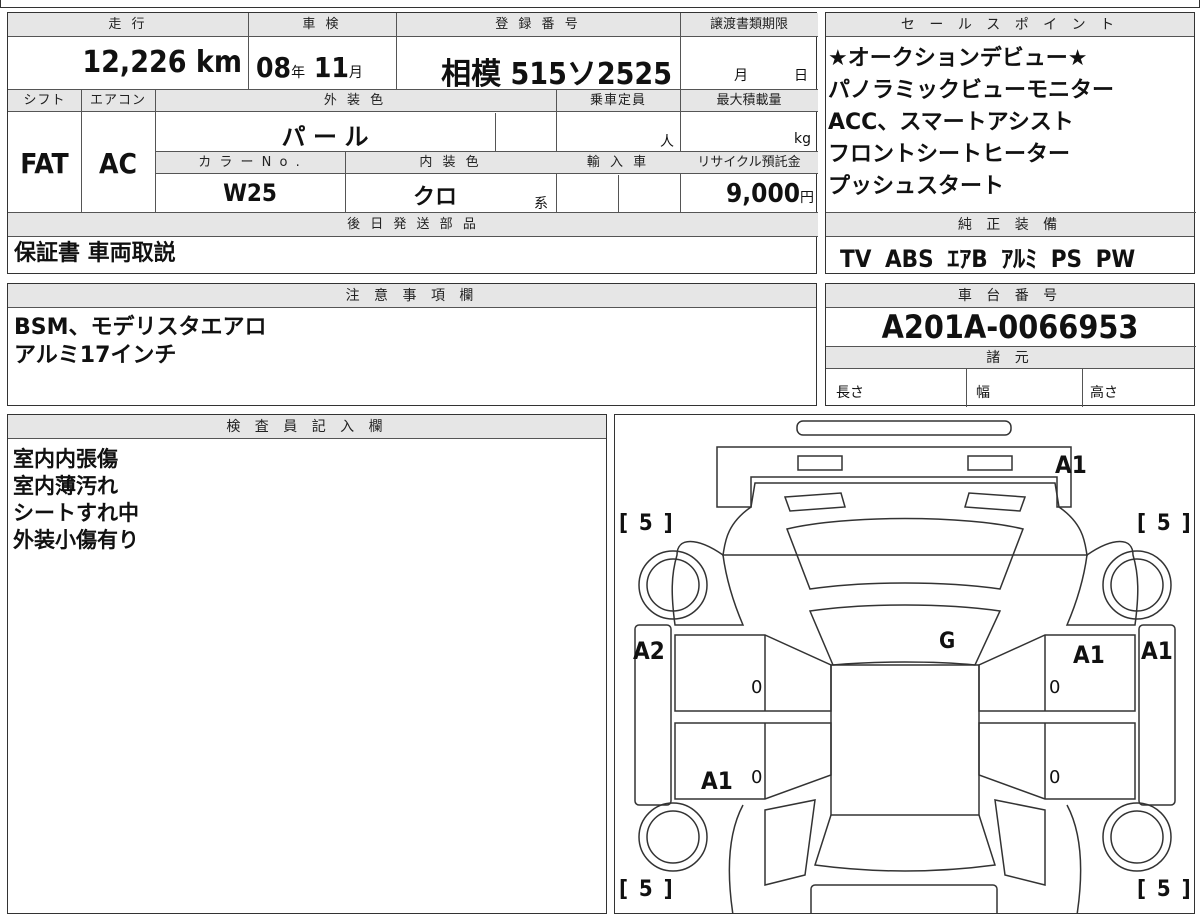  I want to click on mileage-value: 12,226 km, so click(162, 62).